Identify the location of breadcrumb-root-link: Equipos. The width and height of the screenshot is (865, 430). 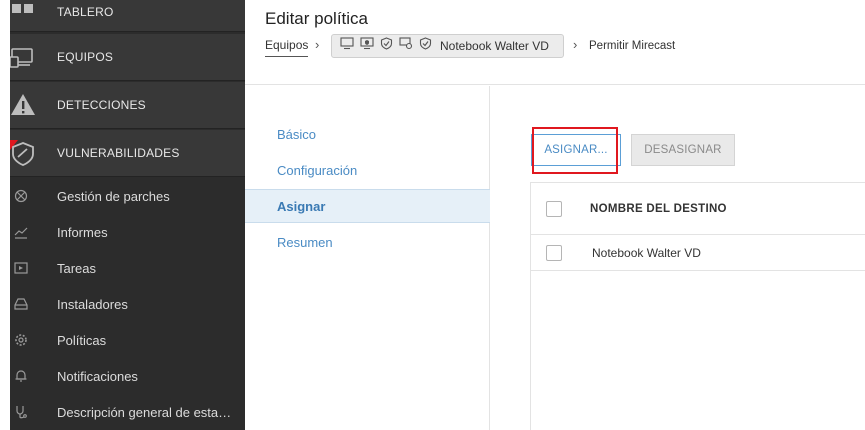
(287, 47).